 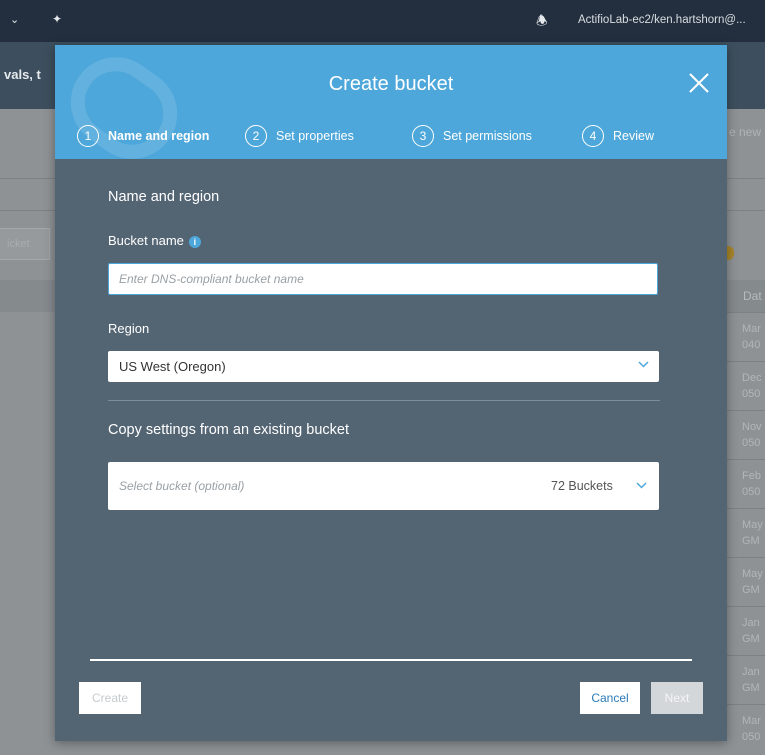 I want to click on bucket-name-input, so click(x=383, y=279).